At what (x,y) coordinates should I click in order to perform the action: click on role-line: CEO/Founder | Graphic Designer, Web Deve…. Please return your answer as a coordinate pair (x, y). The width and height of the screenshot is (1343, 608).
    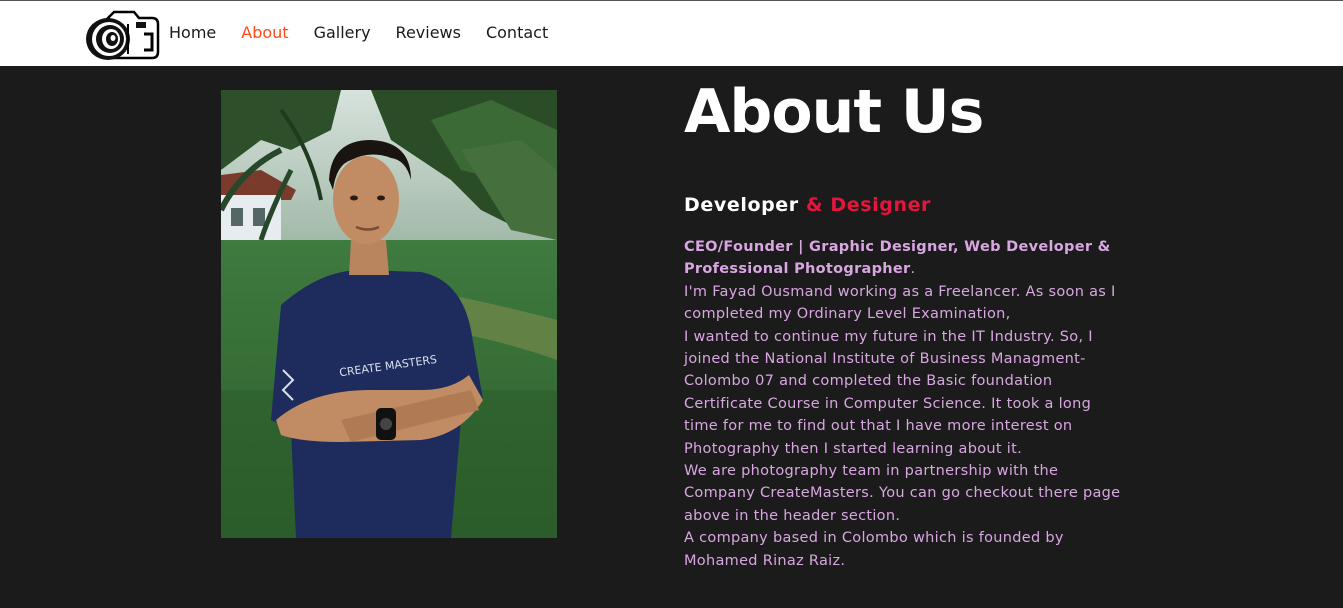
    Looking at the image, I should click on (904, 258).